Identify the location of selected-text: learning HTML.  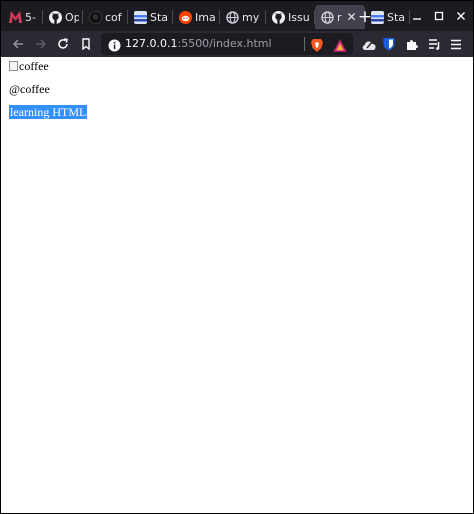
(48, 112).